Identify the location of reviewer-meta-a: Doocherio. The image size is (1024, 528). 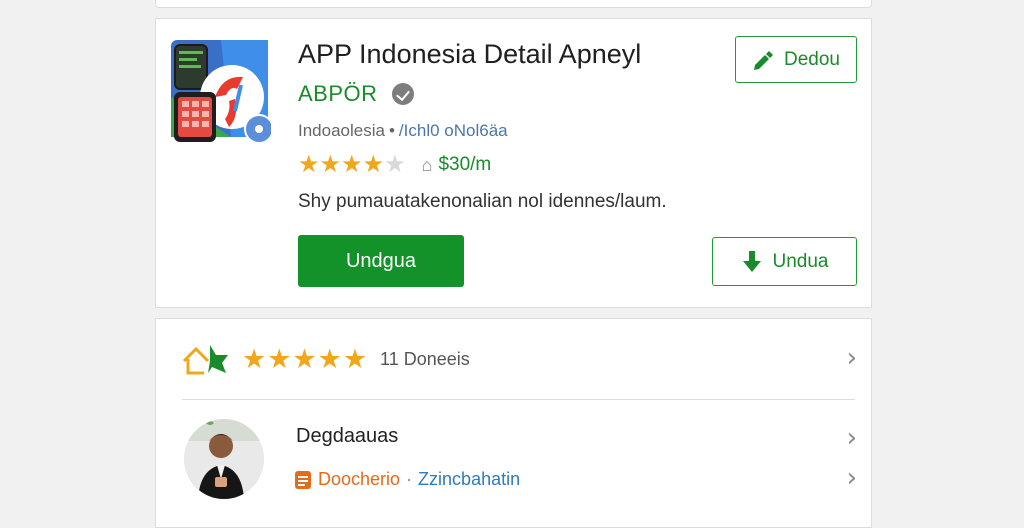
(359, 479).